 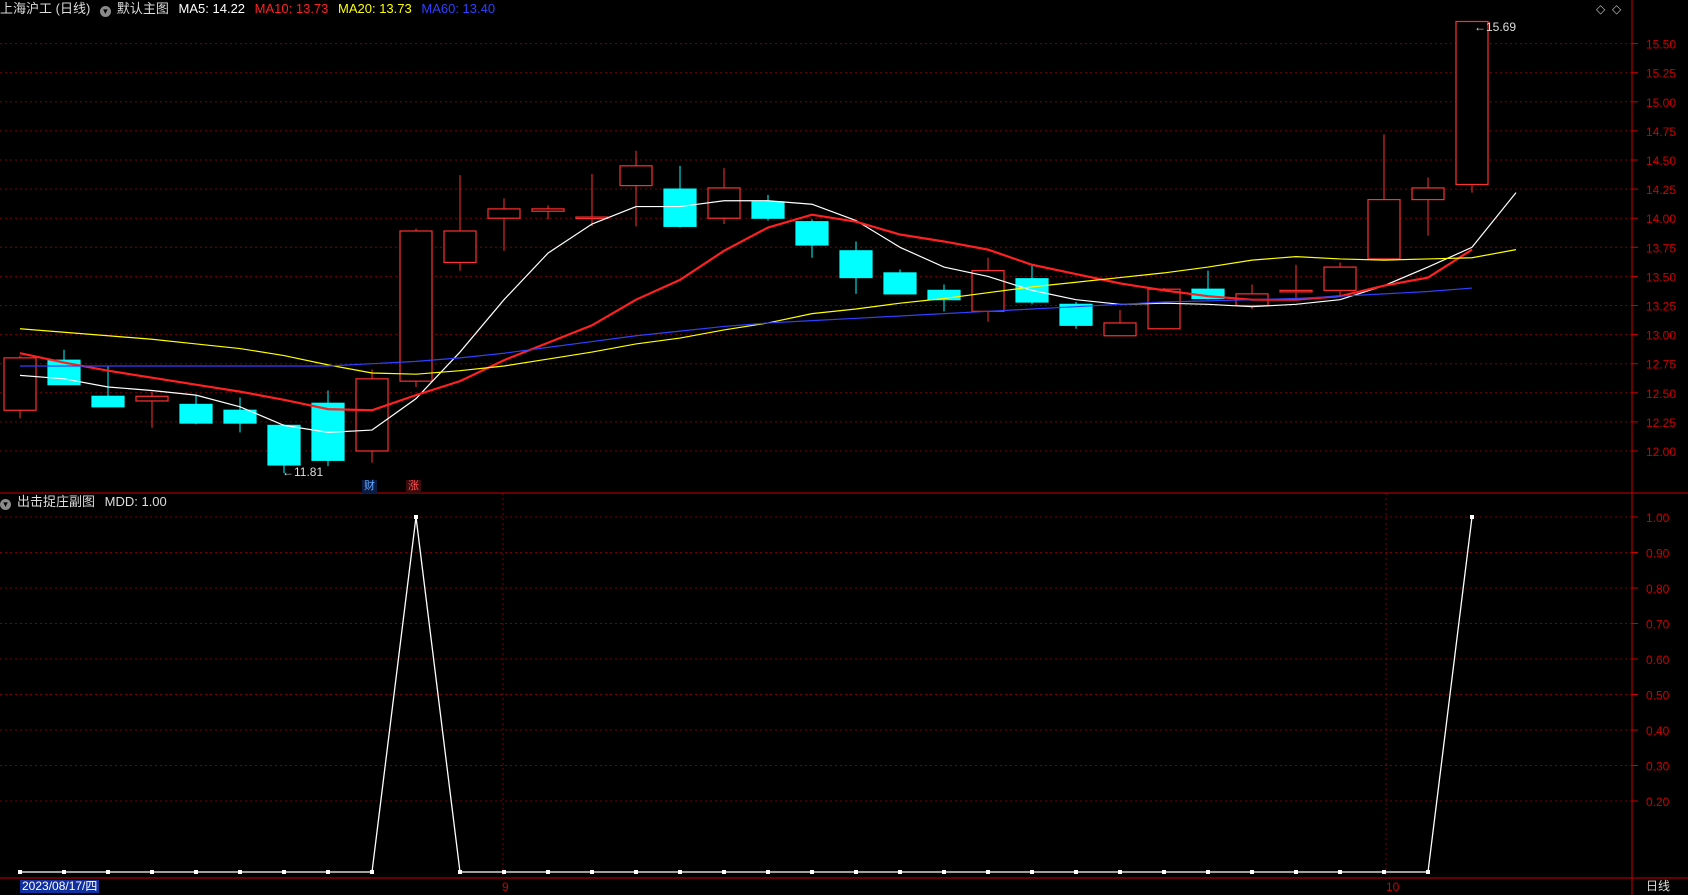 What do you see at coordinates (1661, 190) in the screenshot?
I see `y-tick-label: 14.25` at bounding box center [1661, 190].